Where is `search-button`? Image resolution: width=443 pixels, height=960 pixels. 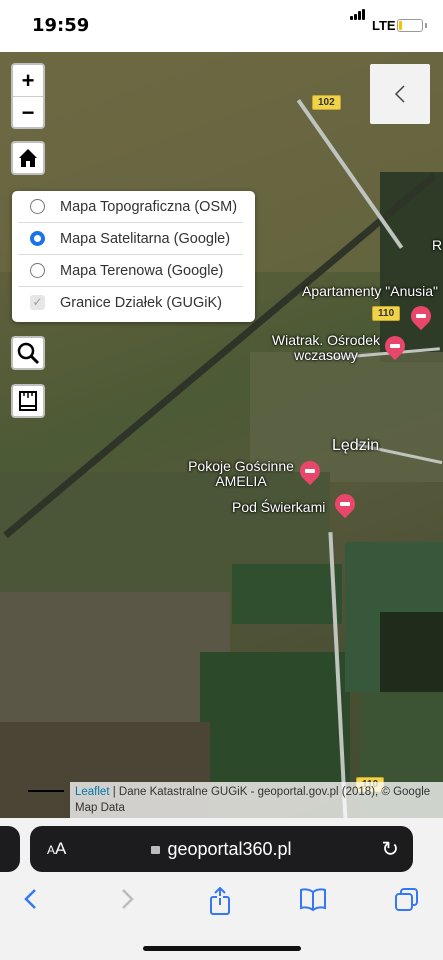
search-button is located at coordinates (28, 353).